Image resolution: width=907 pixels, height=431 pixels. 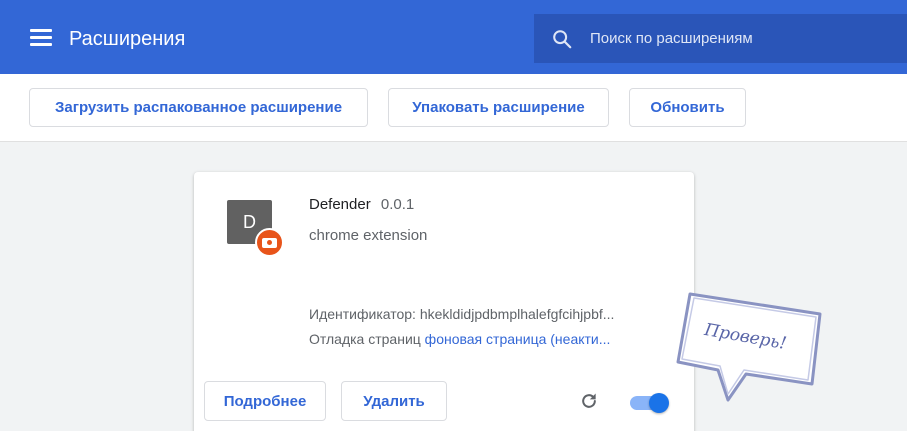 I want to click on search-icon, so click(x=562, y=39).